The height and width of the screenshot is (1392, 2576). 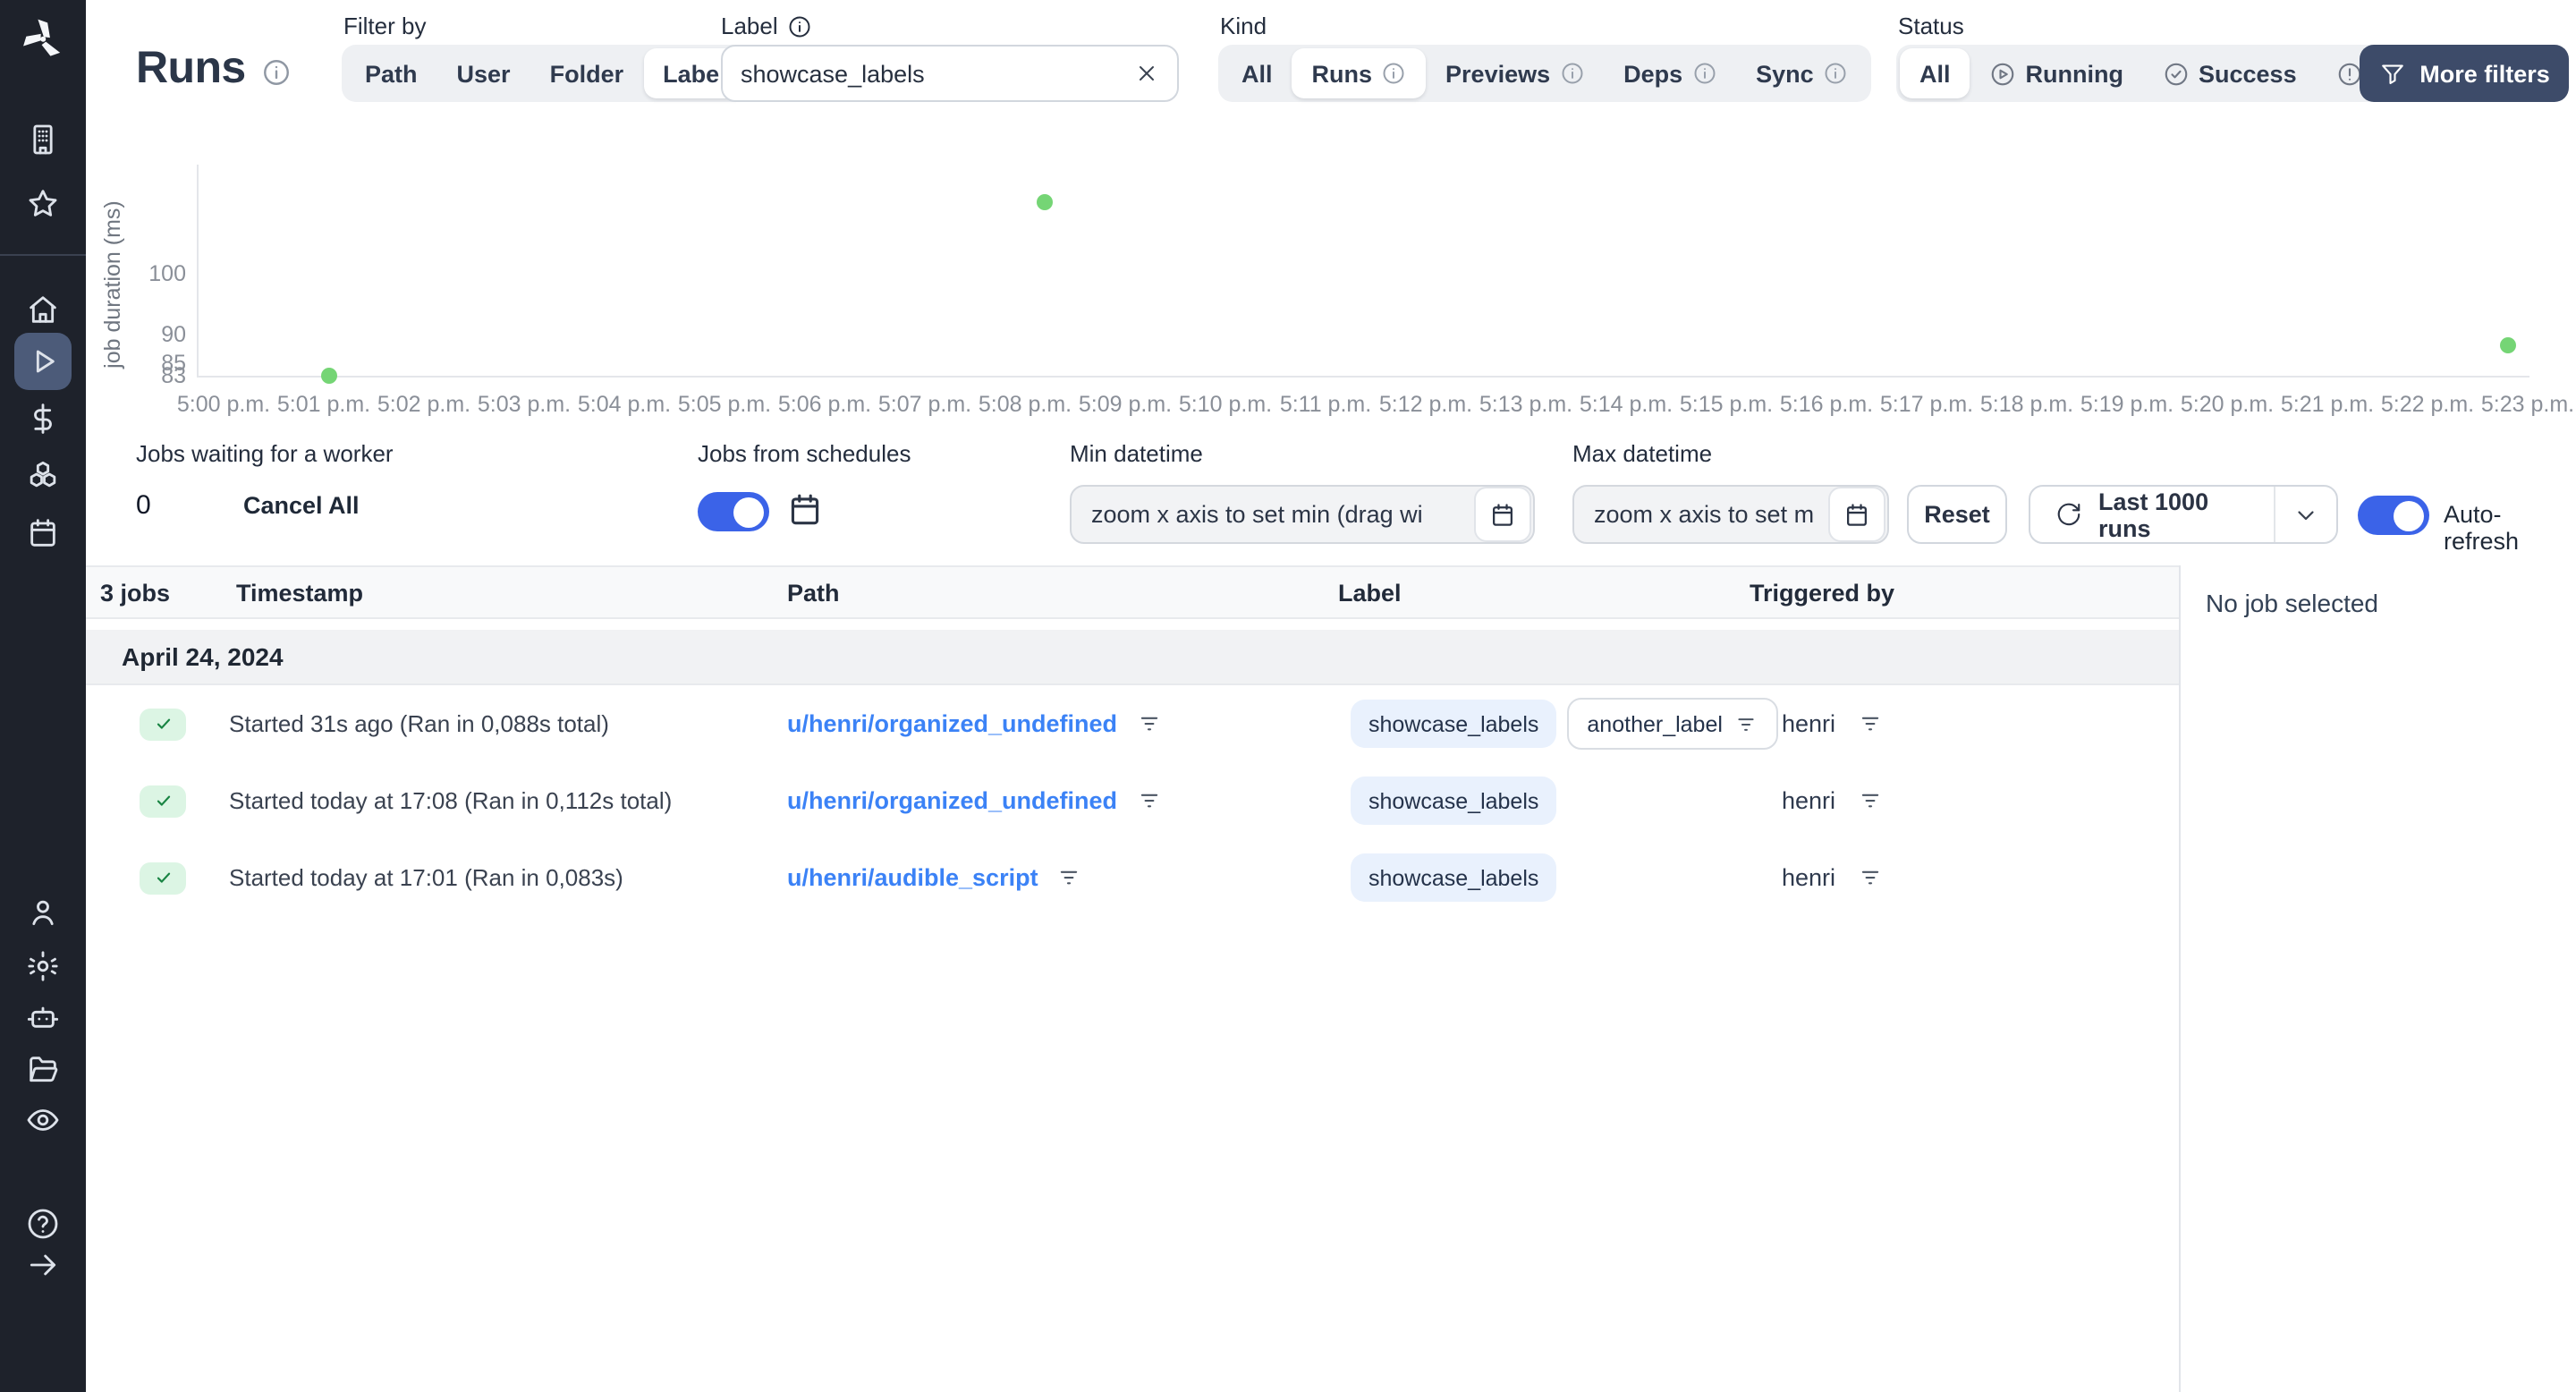 What do you see at coordinates (223, 404) in the screenshot?
I see `chart-x-tick: 5:00 p.m.` at bounding box center [223, 404].